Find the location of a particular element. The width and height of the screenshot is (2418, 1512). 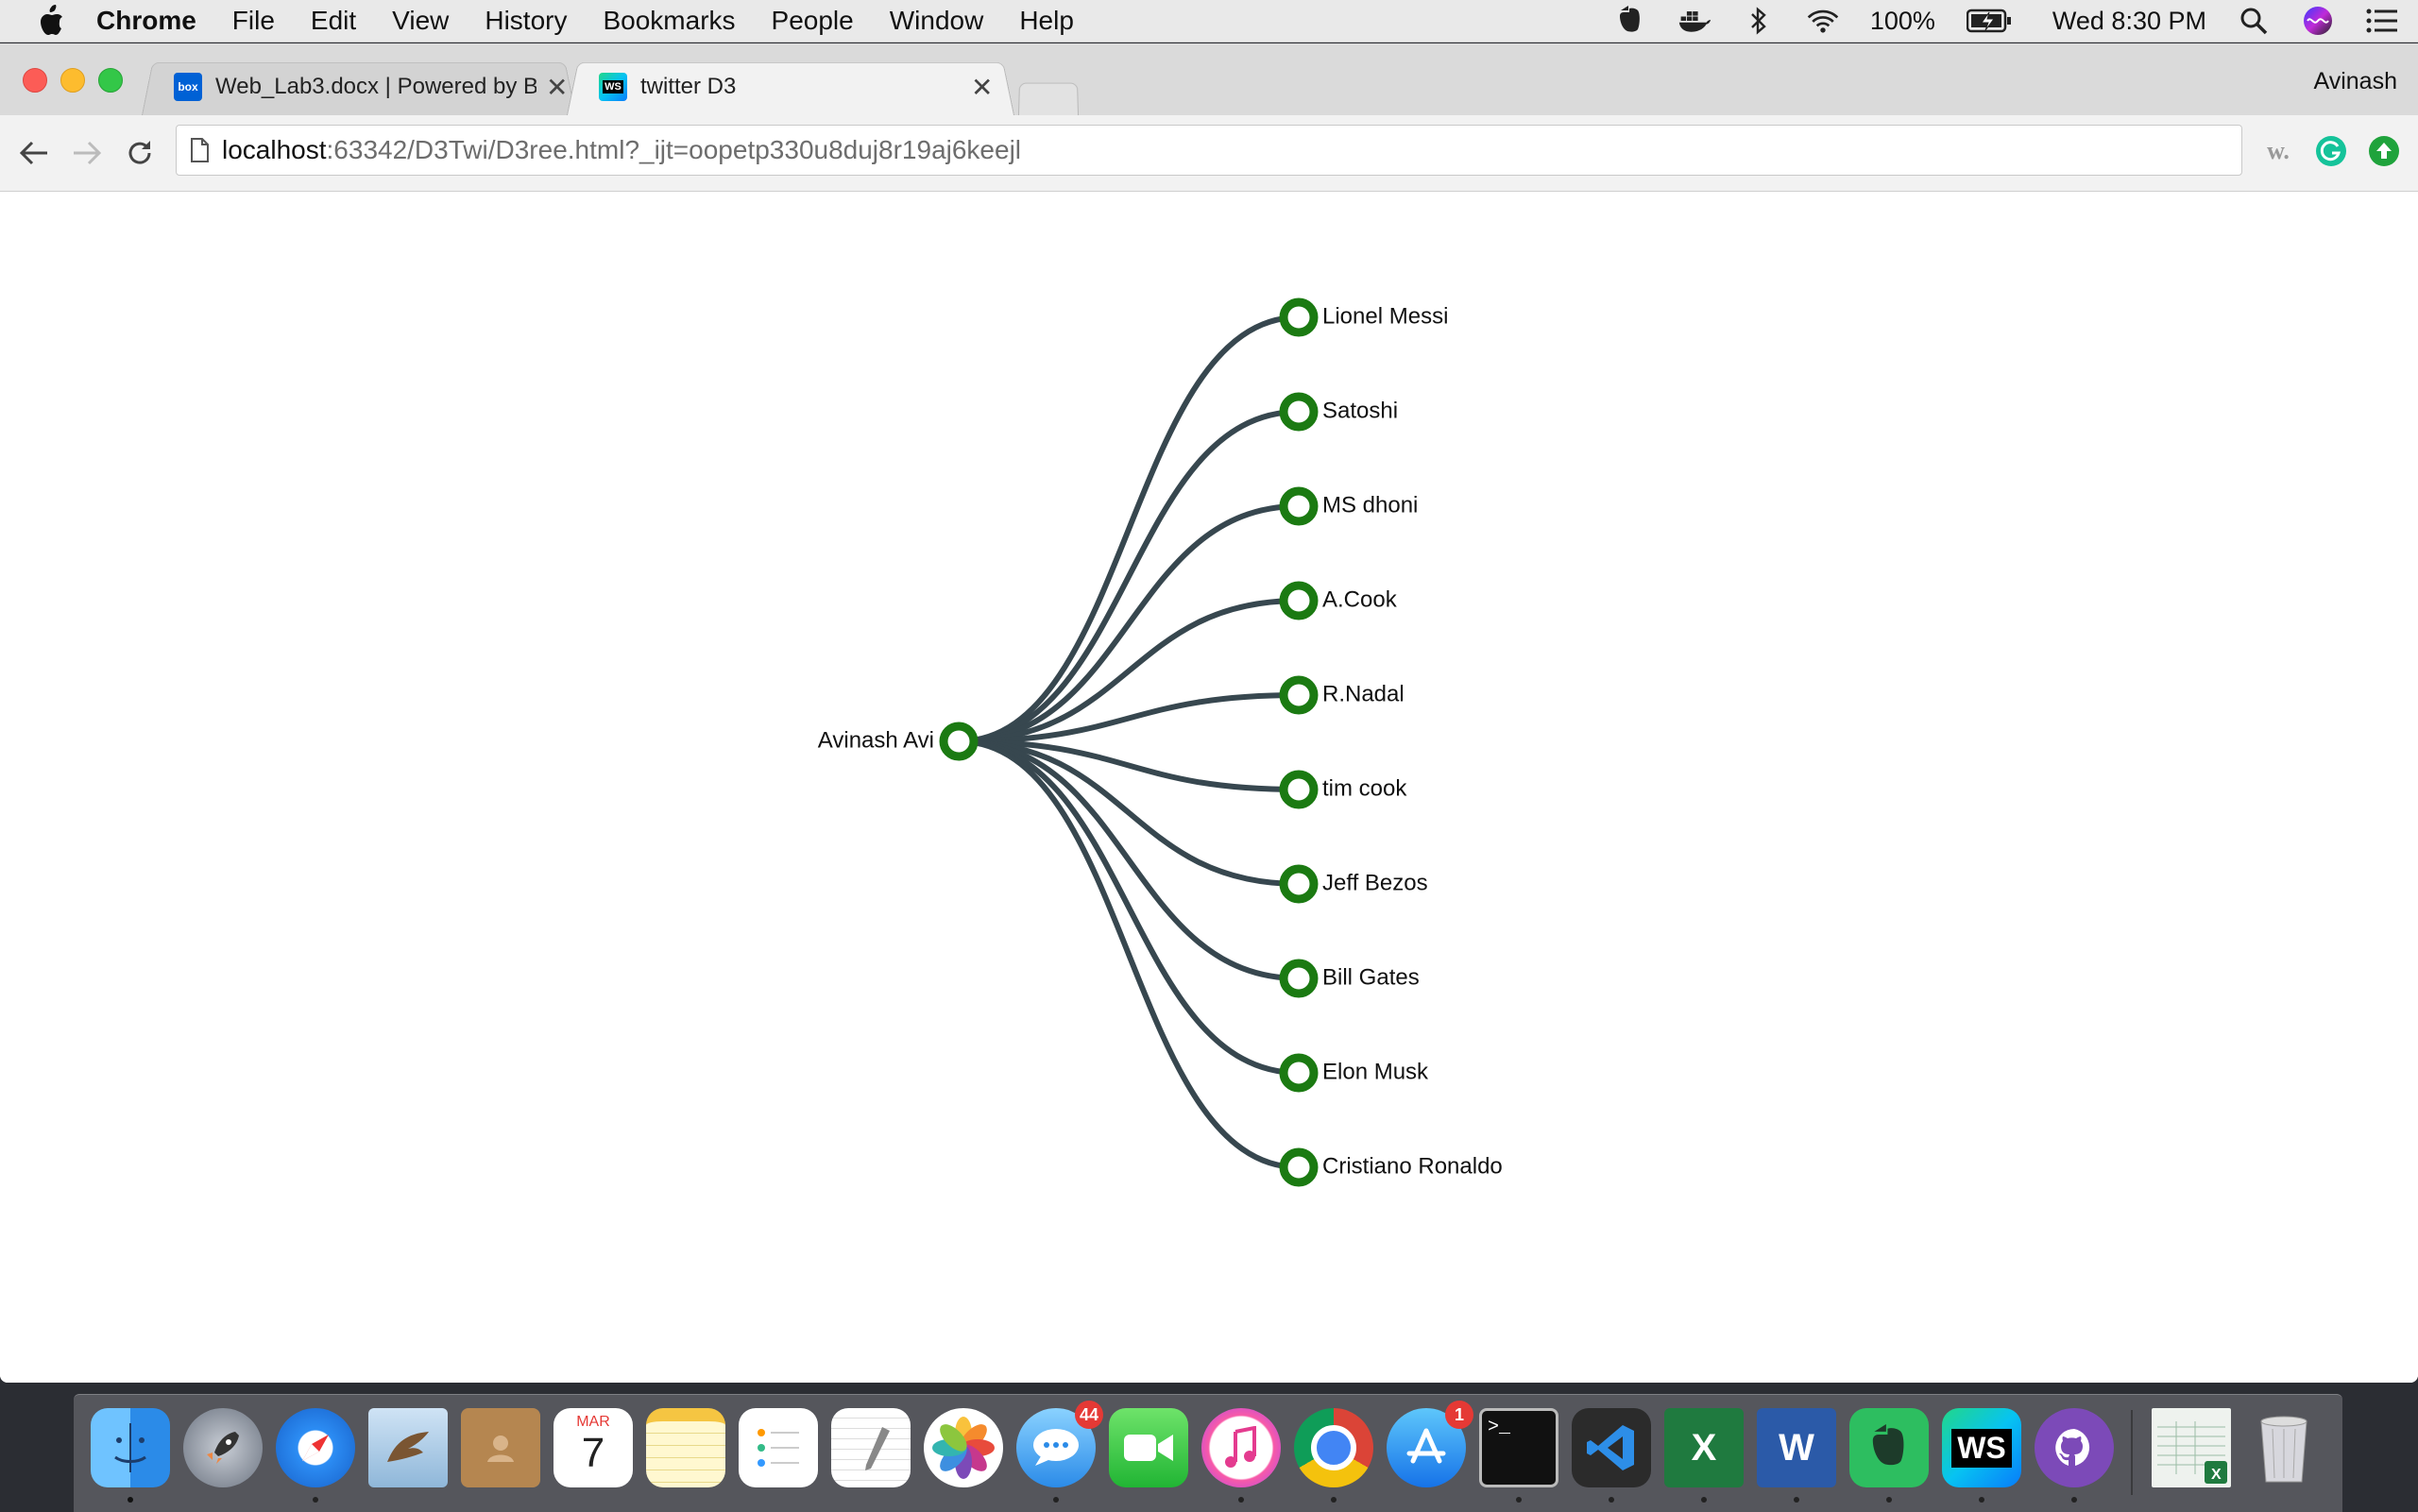

chrome-icon is located at coordinates (1333, 1455).